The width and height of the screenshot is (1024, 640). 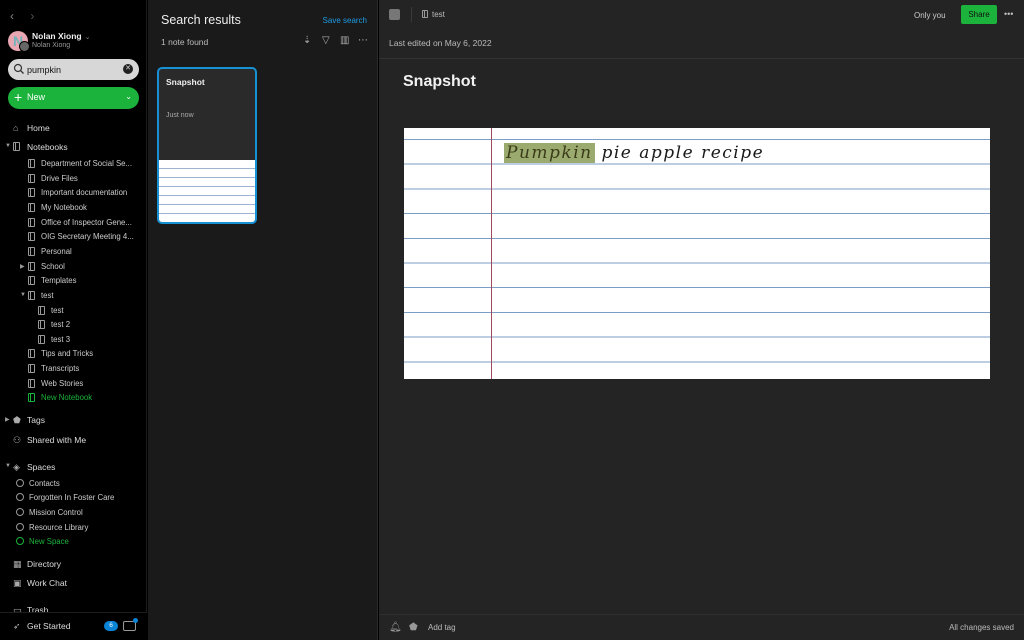 What do you see at coordinates (73, 440) in the screenshot?
I see `sidebar-item-shared: ⚇ Shared with Me` at bounding box center [73, 440].